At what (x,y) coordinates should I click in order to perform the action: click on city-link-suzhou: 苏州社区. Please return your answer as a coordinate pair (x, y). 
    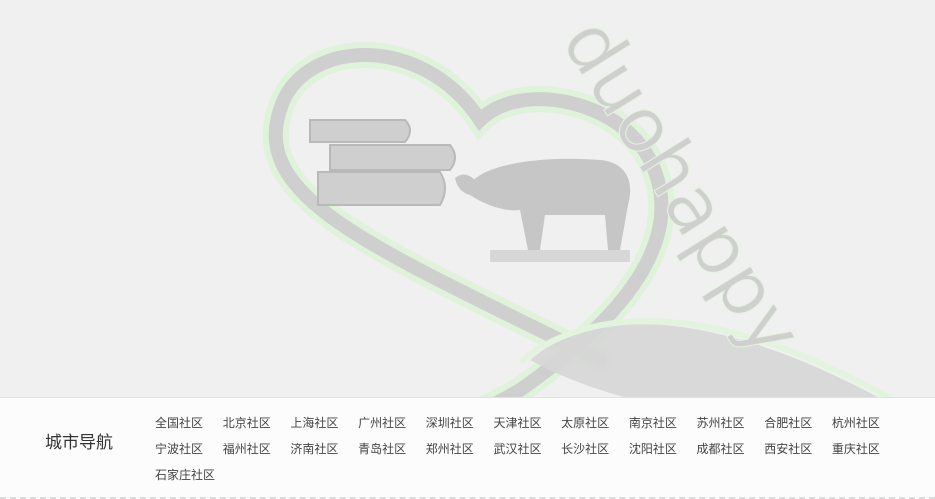
    Looking at the image, I should click on (731, 423).